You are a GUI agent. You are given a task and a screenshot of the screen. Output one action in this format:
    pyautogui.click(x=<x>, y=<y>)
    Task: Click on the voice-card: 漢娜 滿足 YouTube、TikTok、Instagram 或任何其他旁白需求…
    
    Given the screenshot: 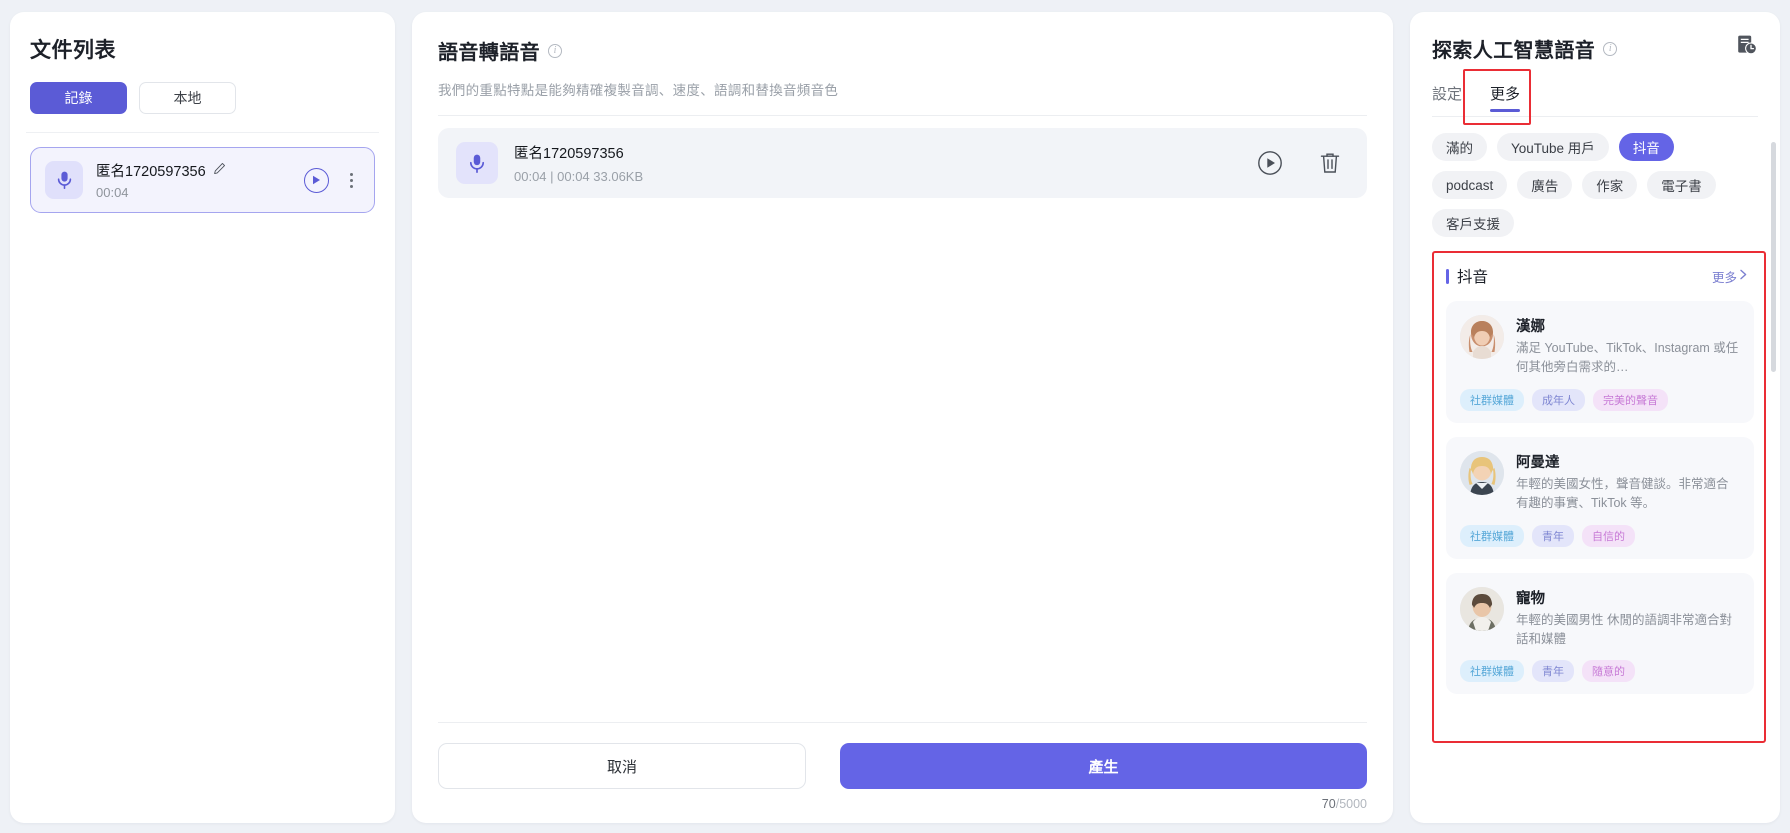 What is the action you would take?
    pyautogui.click(x=1600, y=362)
    